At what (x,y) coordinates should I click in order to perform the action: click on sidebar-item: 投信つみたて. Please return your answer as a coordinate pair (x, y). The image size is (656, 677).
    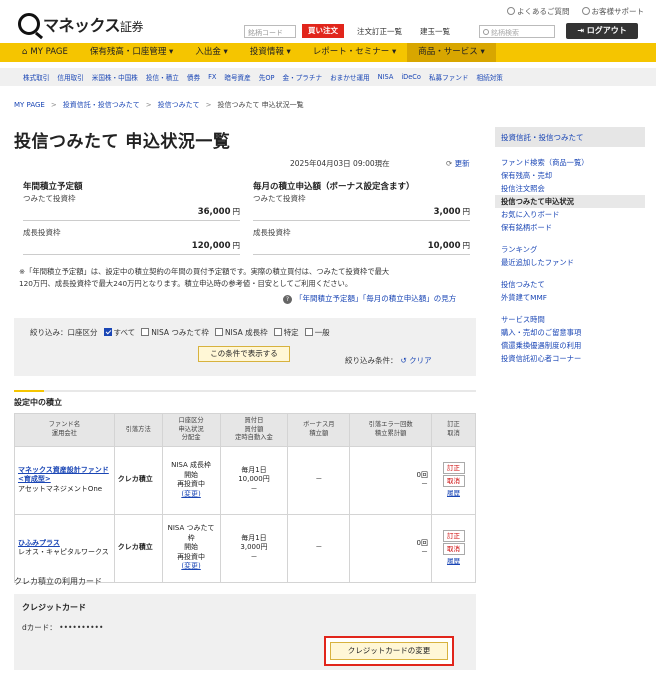
    Looking at the image, I should click on (570, 284).